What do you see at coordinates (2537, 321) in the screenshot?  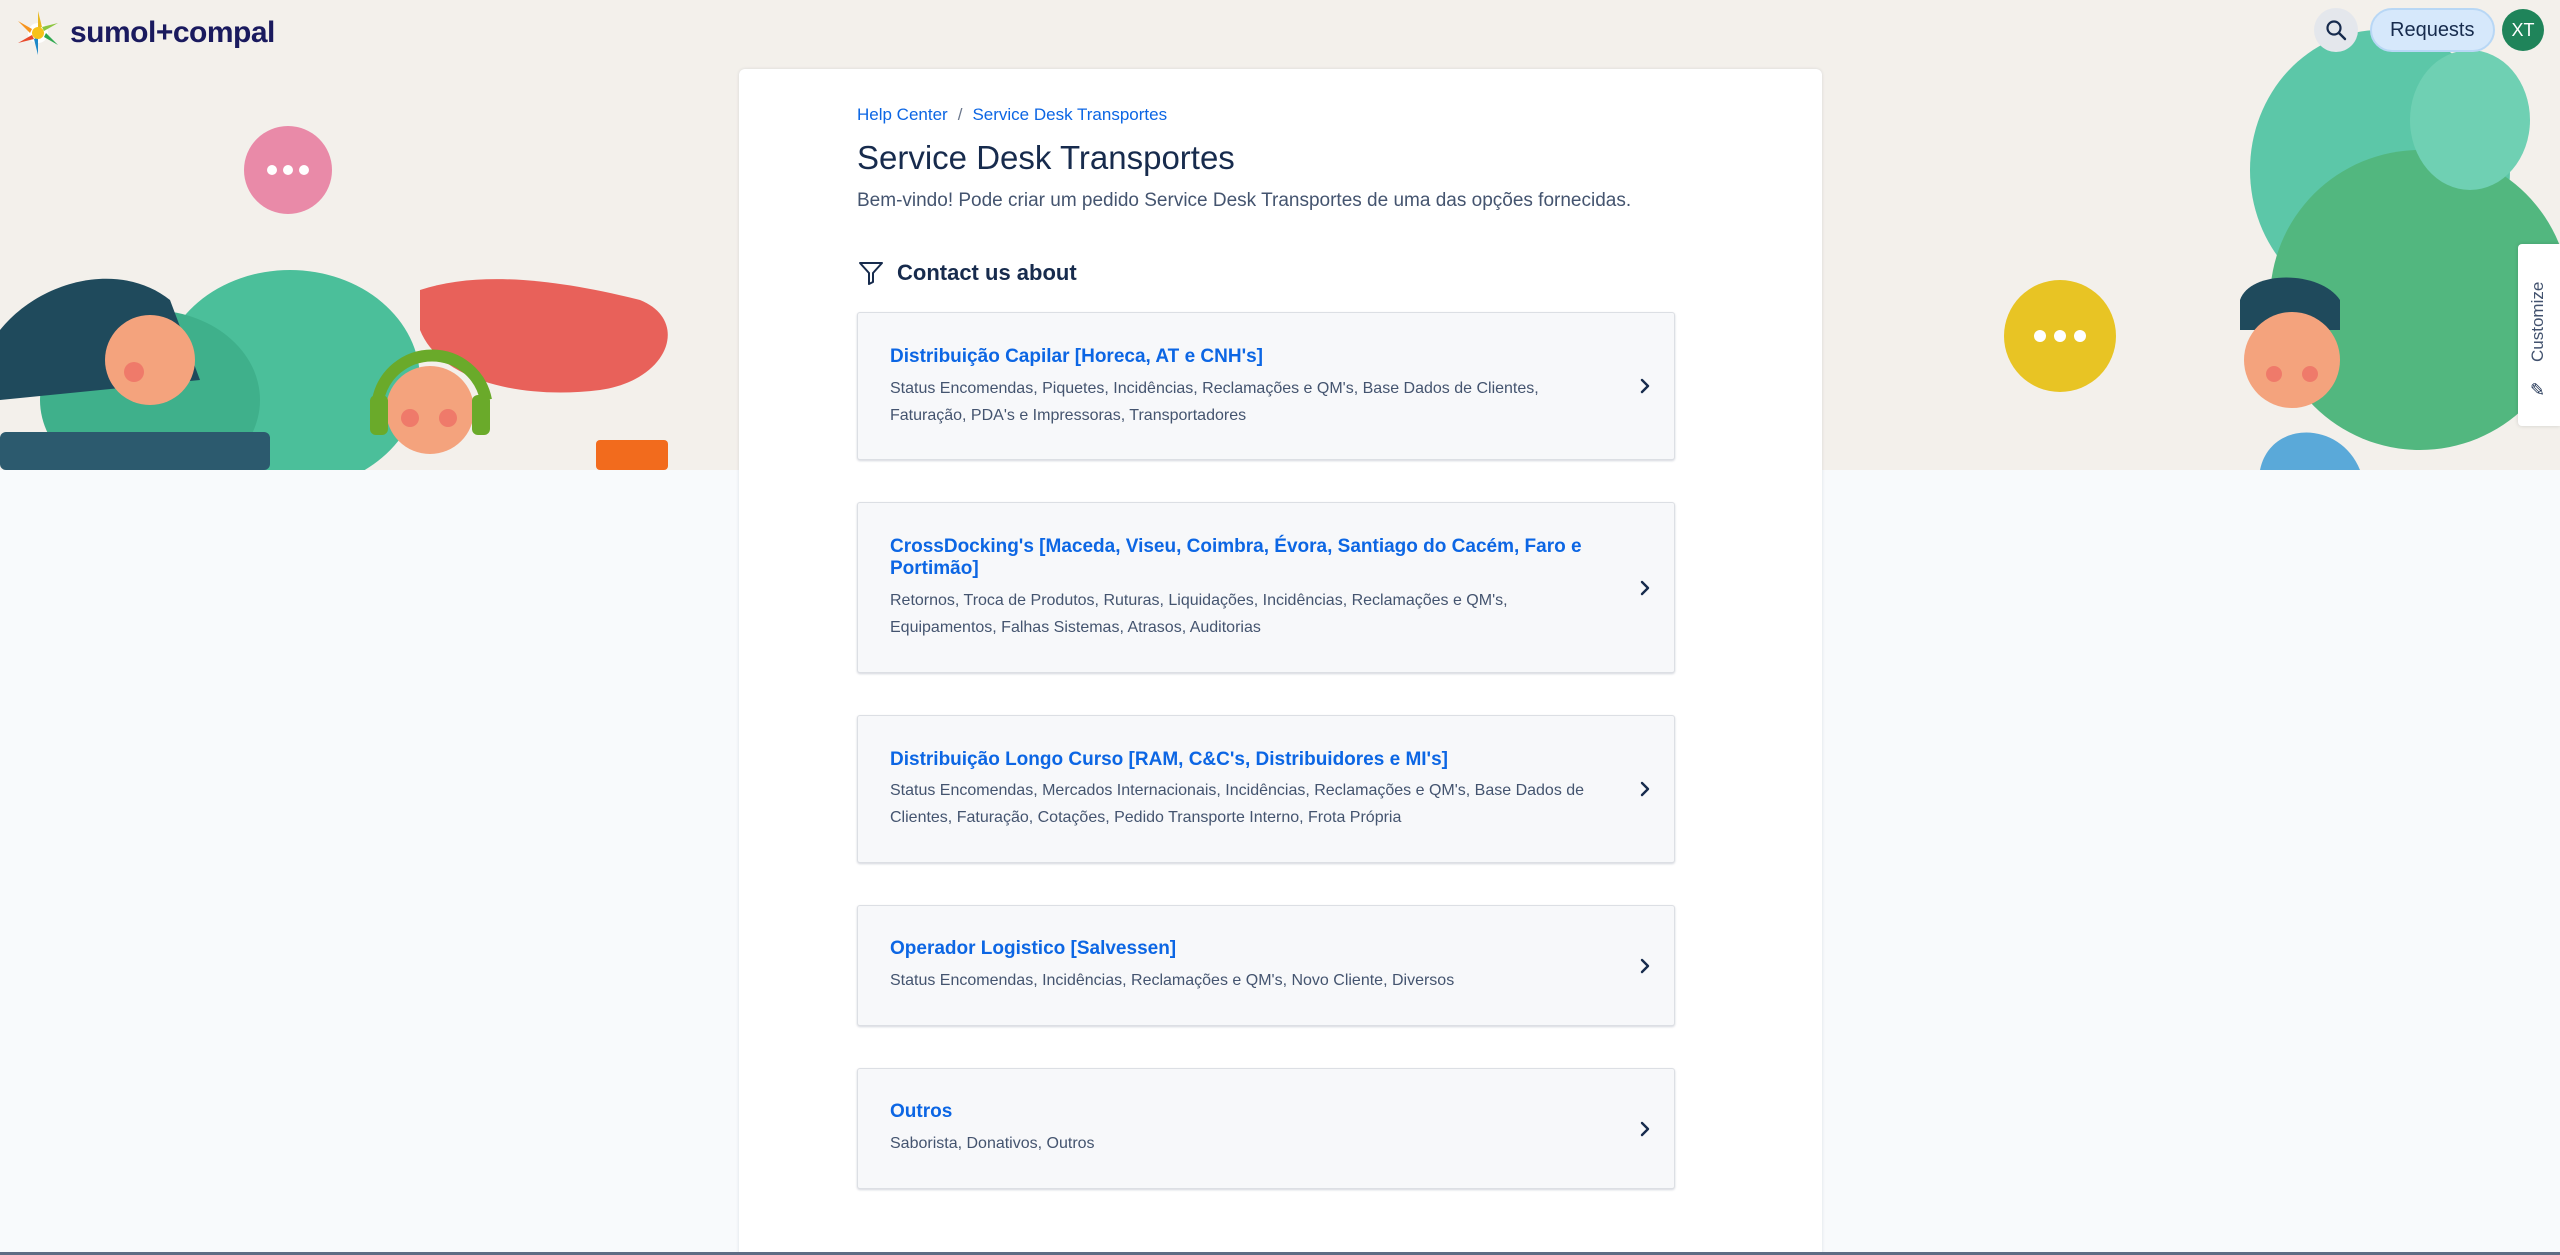 I see `customize-label: Customize` at bounding box center [2537, 321].